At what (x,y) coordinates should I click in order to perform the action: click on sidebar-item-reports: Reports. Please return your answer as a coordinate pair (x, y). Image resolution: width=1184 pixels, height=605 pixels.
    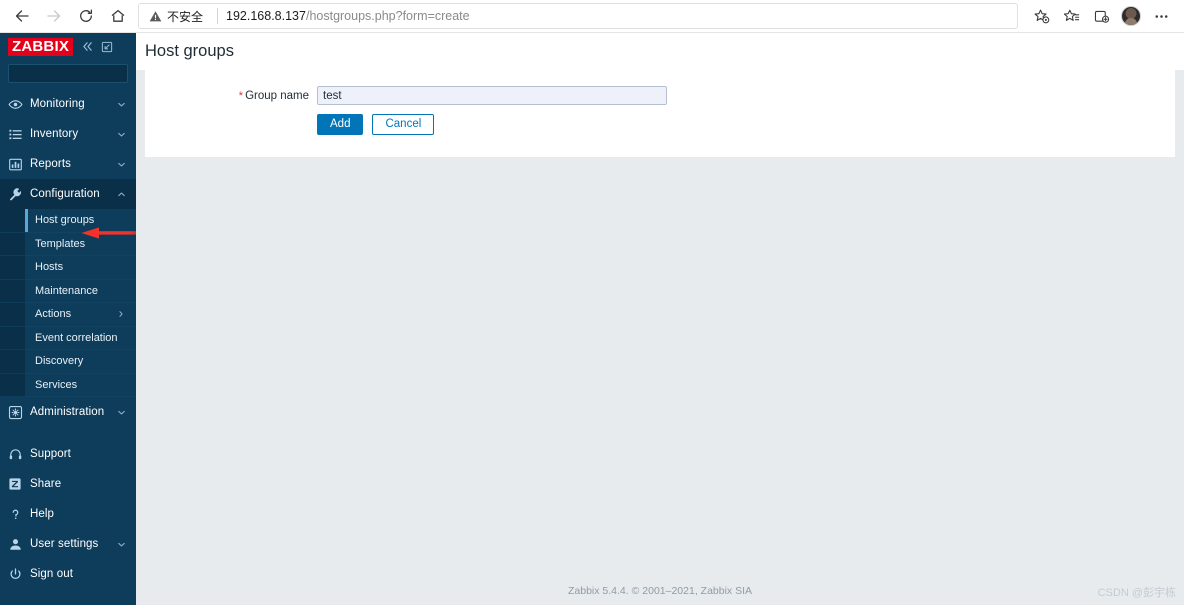
    Looking at the image, I should click on (68, 164).